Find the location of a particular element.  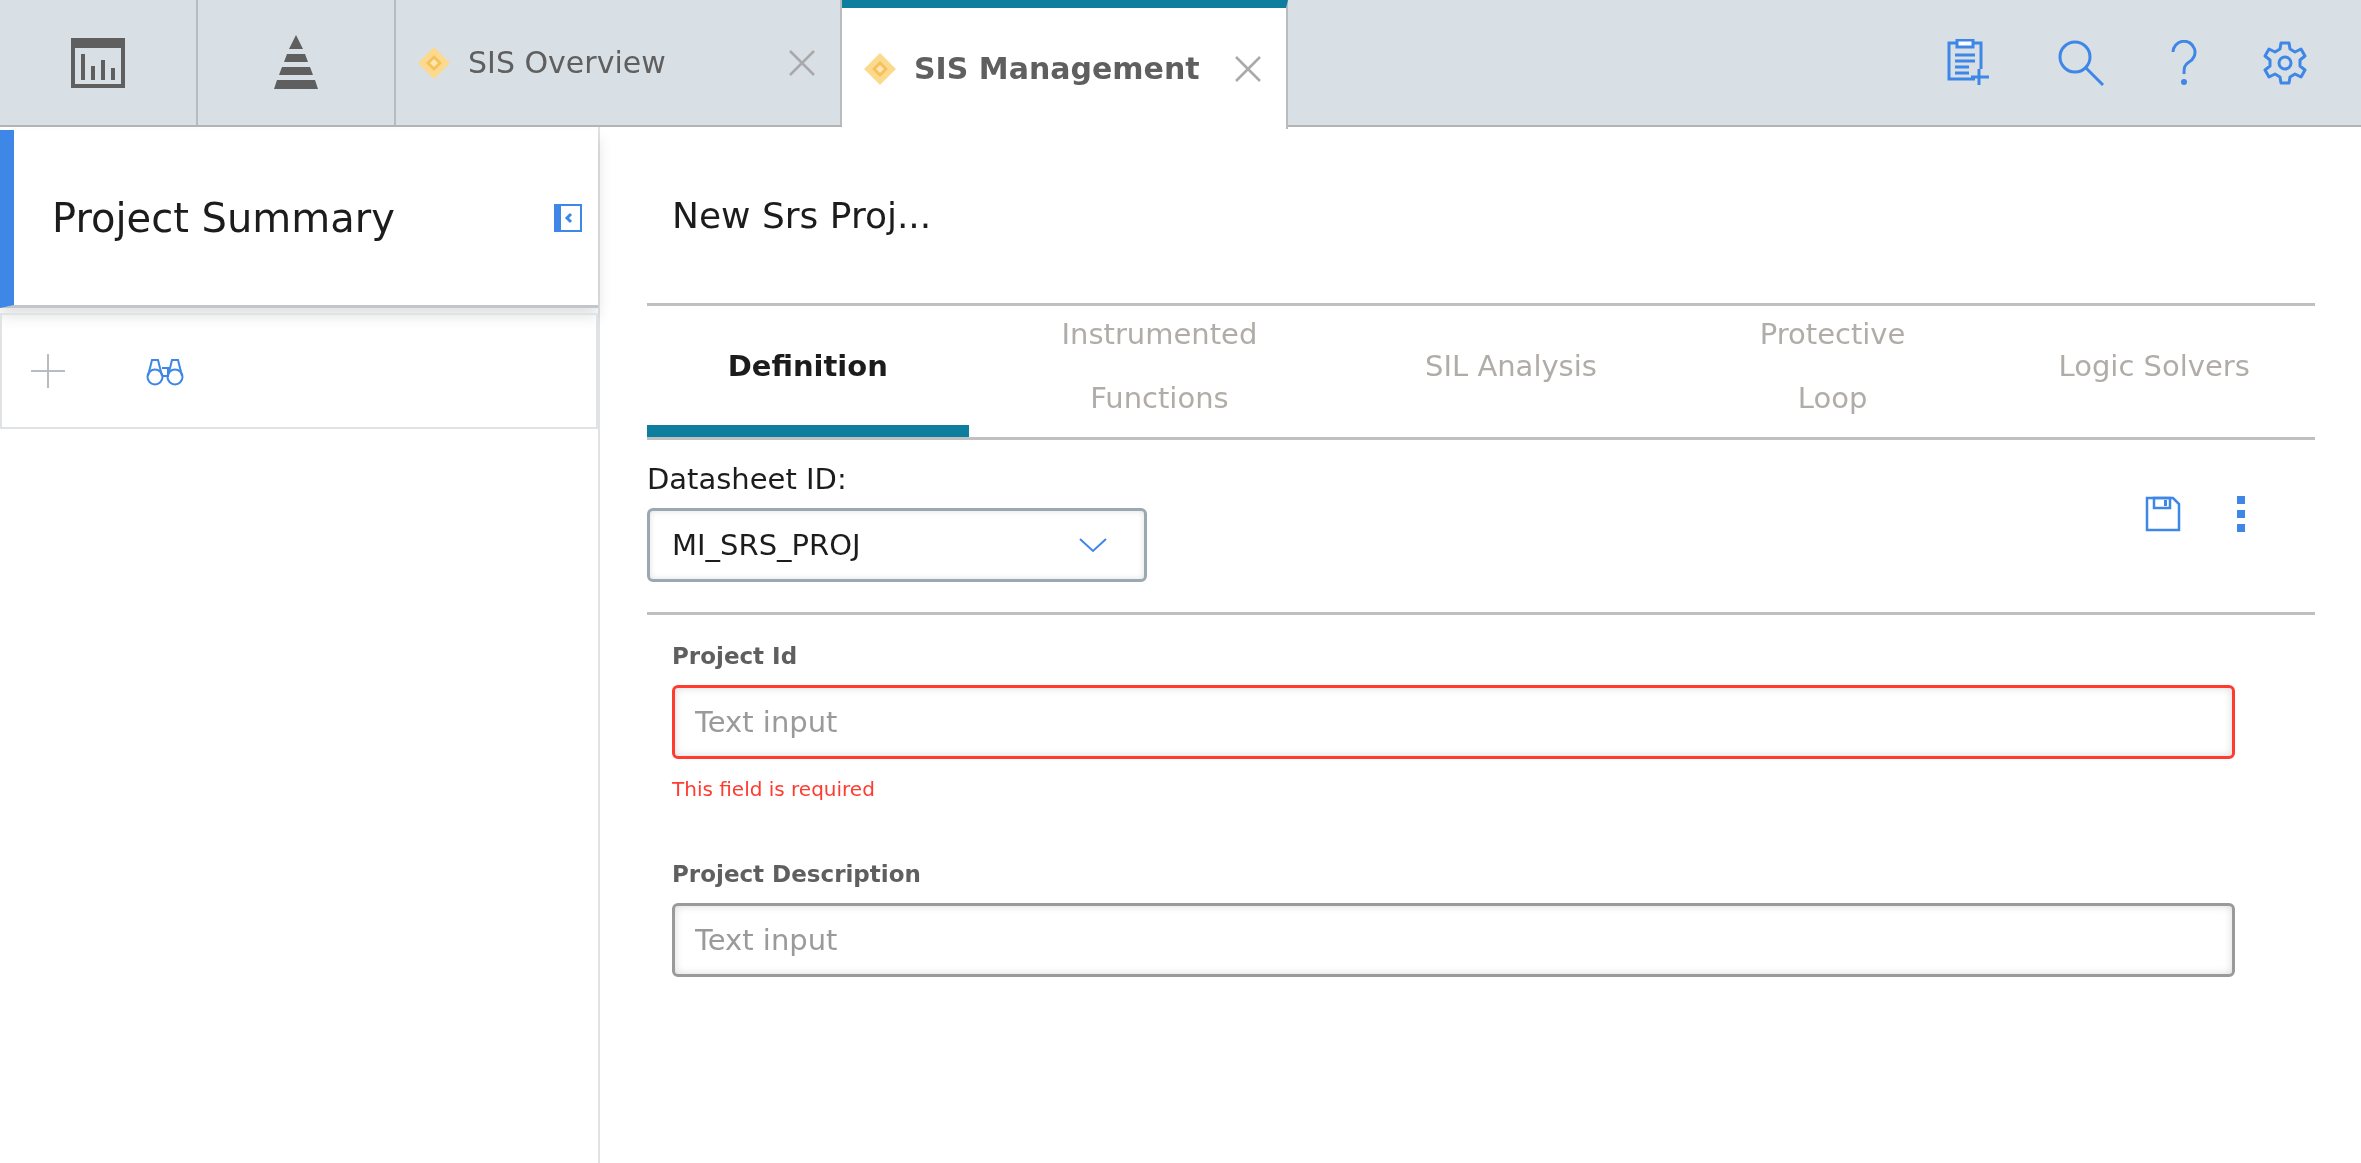

settings-icon is located at coordinates (2285, 62).